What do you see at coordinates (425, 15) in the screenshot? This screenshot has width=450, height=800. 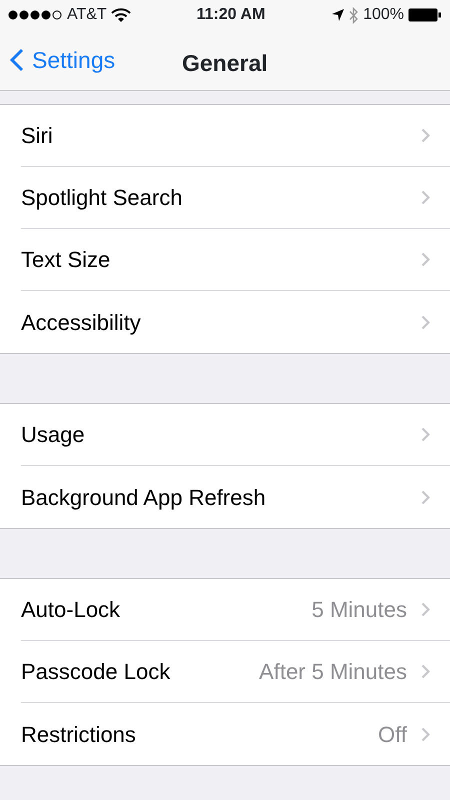 I see `battery-icon` at bounding box center [425, 15].